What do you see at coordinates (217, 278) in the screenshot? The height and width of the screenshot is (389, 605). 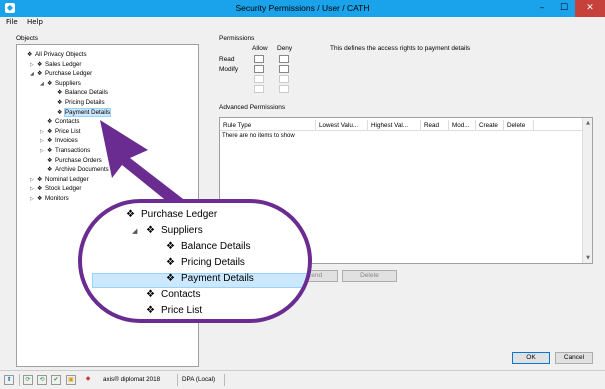 I see `zoom-item-label: Payment Details` at bounding box center [217, 278].